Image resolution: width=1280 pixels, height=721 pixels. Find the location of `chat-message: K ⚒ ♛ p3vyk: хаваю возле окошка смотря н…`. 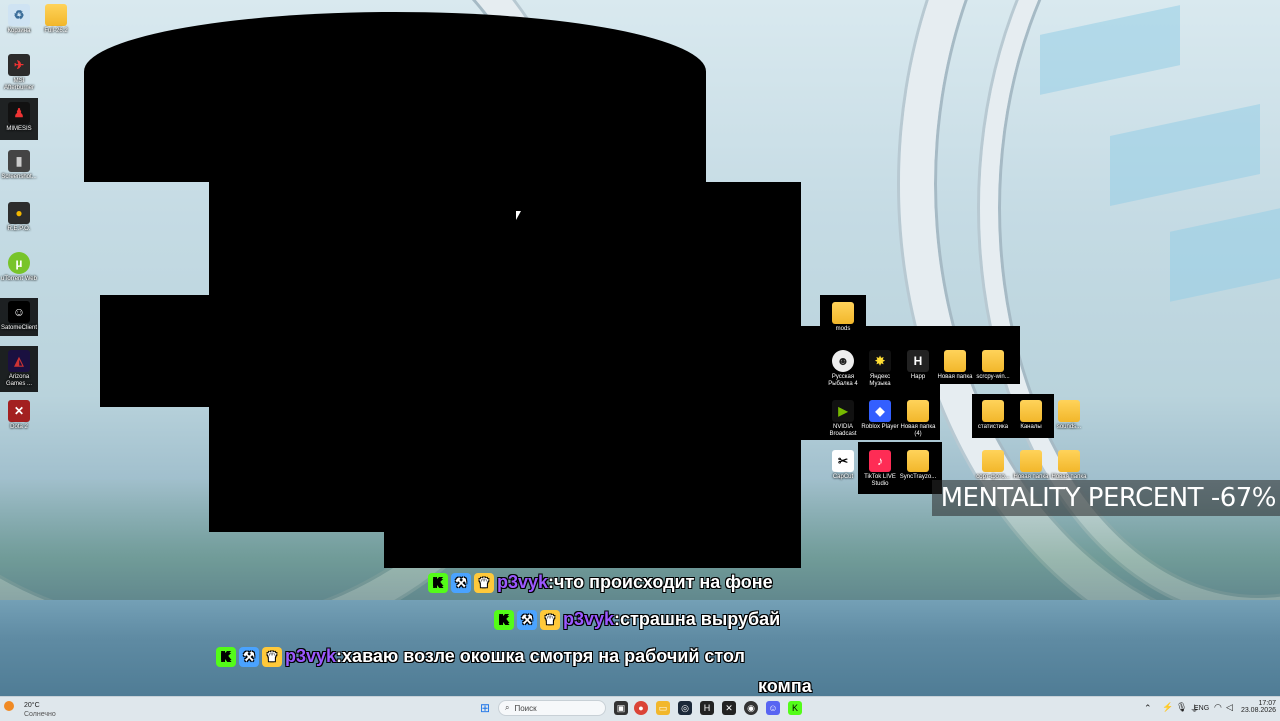

chat-message: K ⚒ ♛ p3vyk: хаваю возле окошка смотря н… is located at coordinates (480, 656).